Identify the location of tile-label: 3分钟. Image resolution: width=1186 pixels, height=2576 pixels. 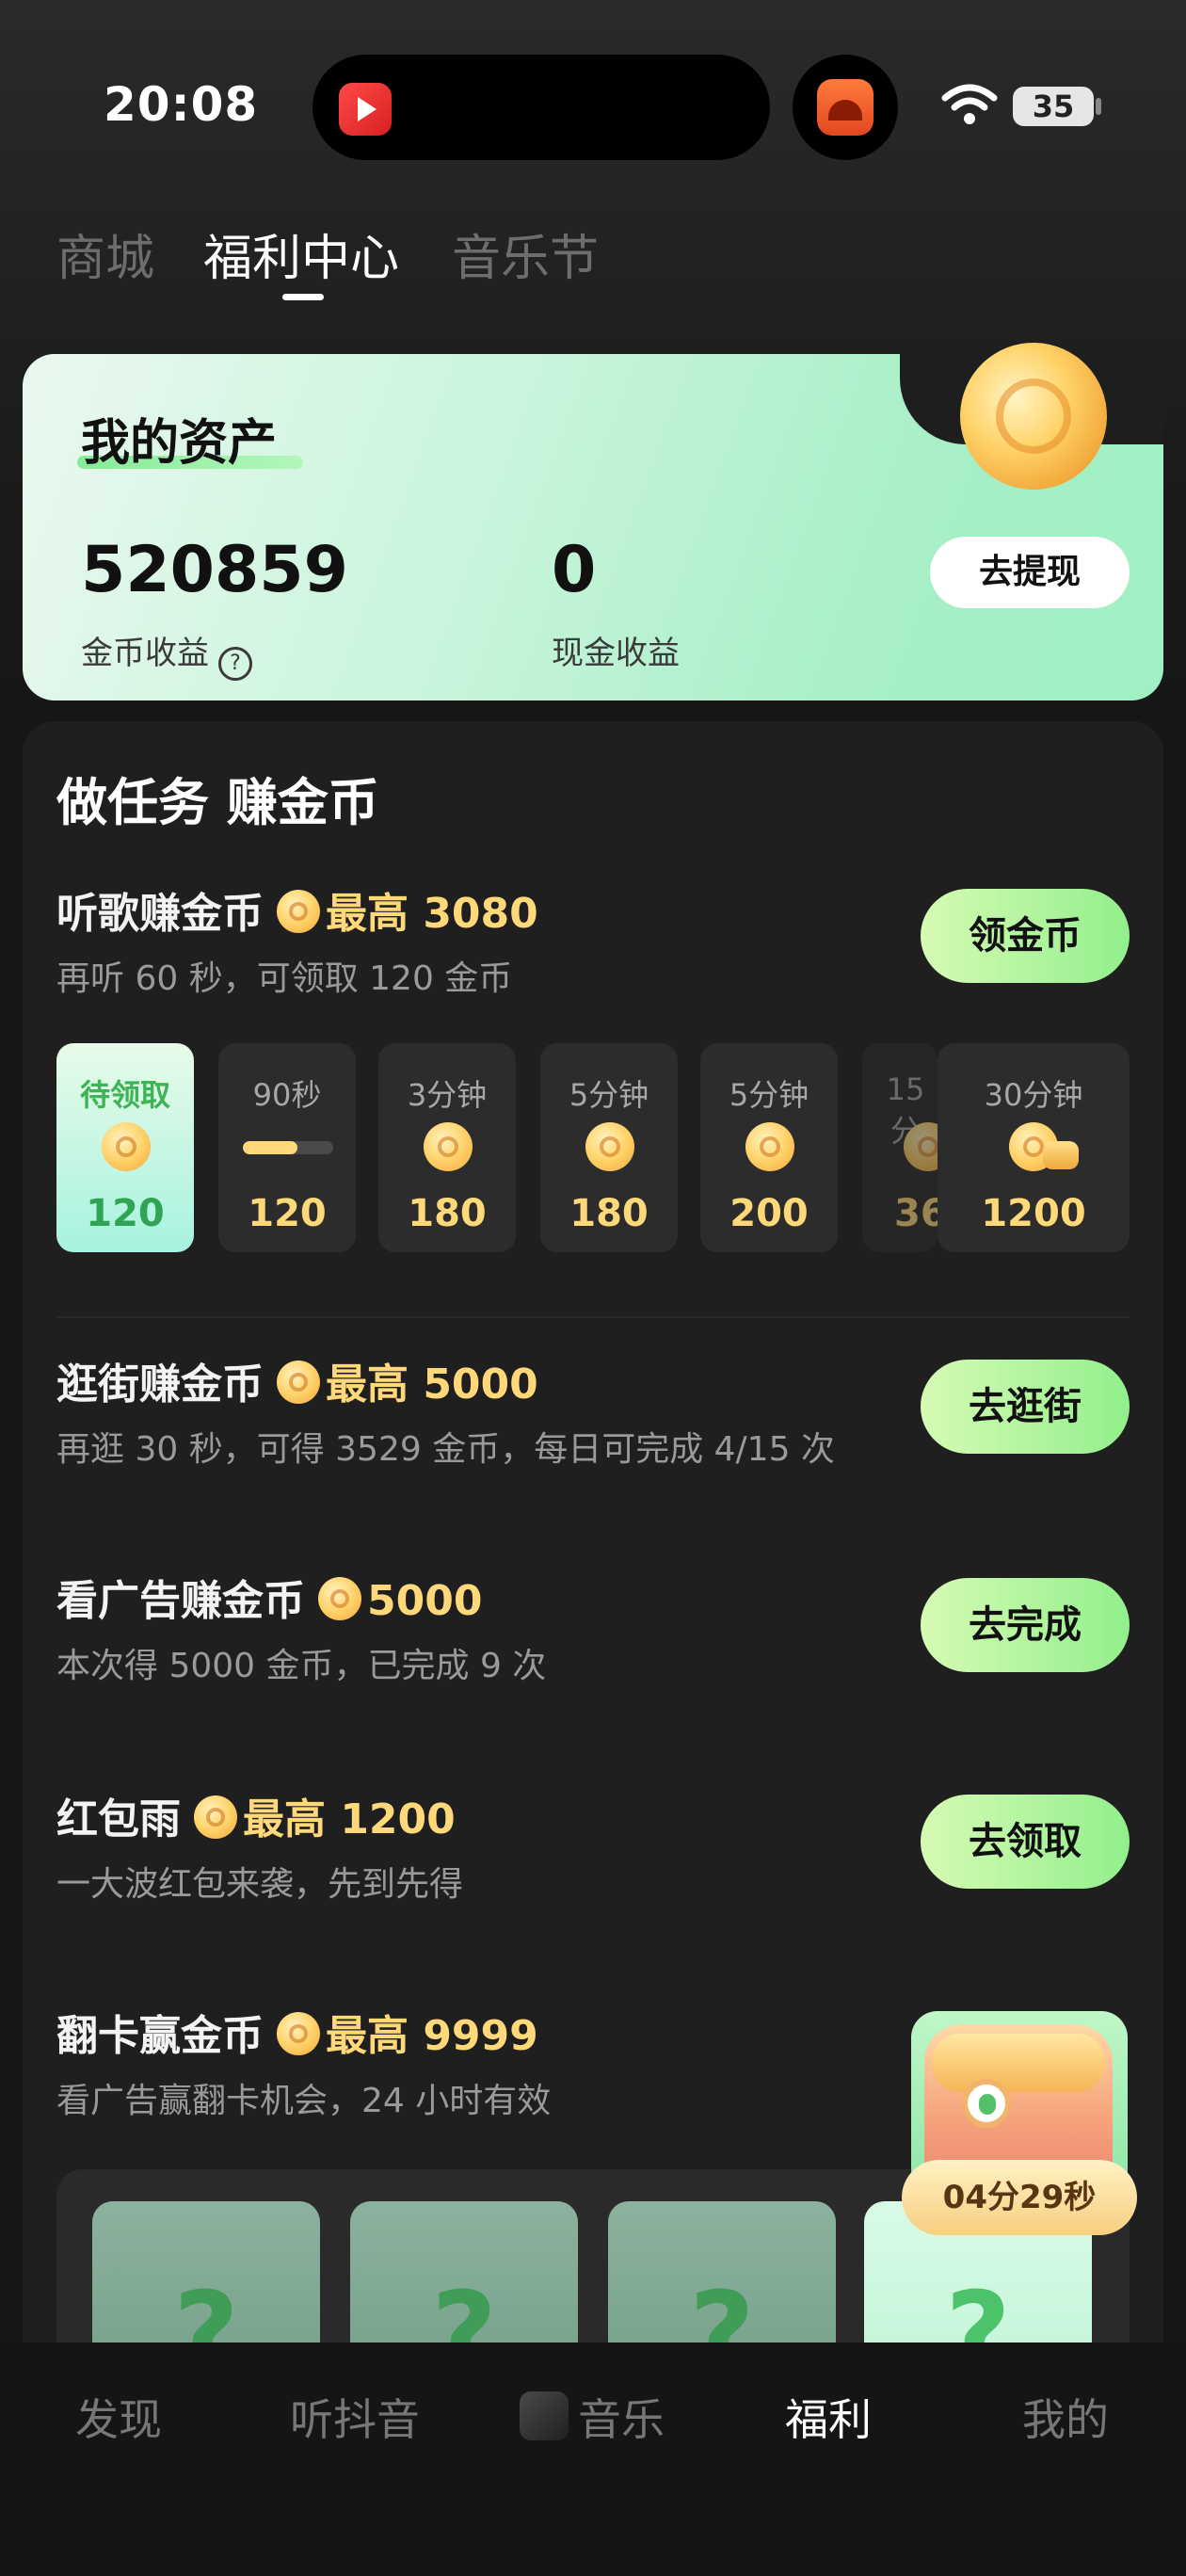
(447, 1095).